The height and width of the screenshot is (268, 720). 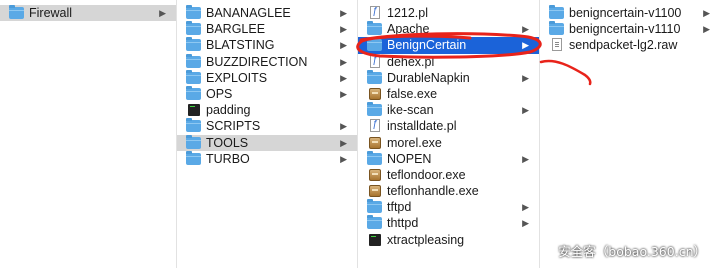 I want to click on finder-item: NOPEN ▶, so click(x=448, y=158).